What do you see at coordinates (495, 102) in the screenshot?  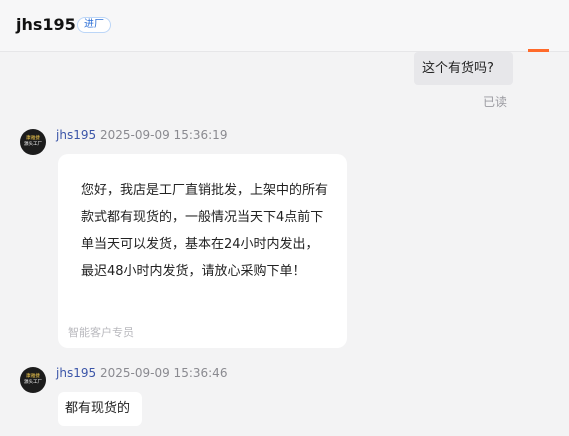 I see `read-status: 已读` at bounding box center [495, 102].